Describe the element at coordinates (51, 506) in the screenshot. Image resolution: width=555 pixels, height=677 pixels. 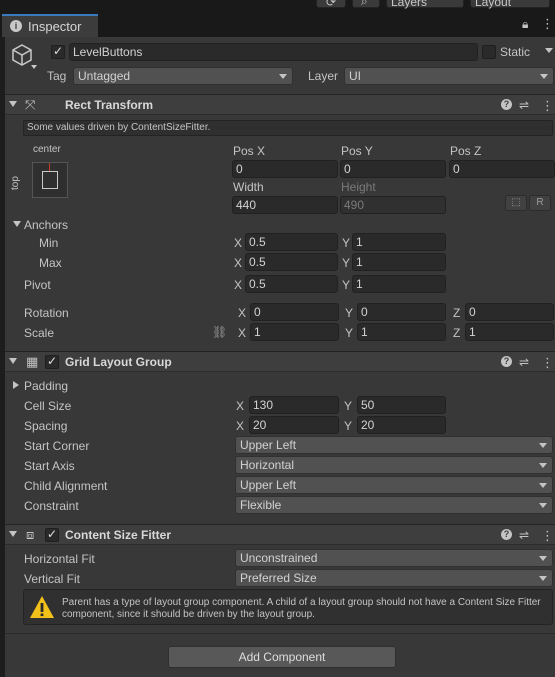
I see `constraint-label: Constraint` at that location.